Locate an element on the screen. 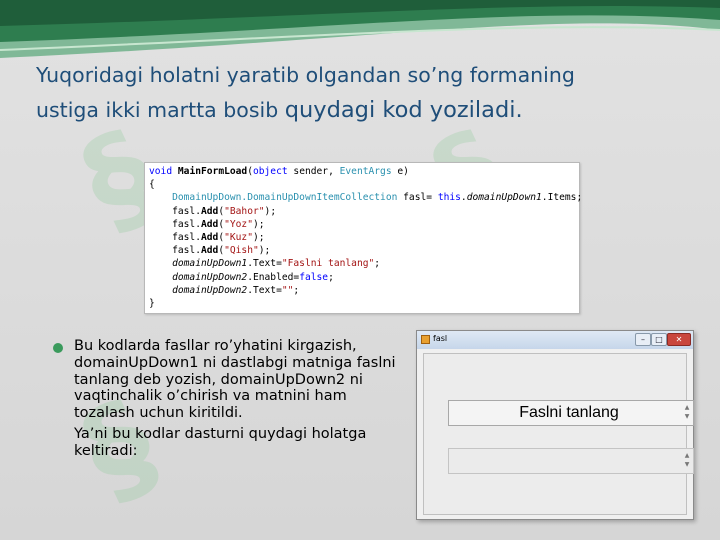  domain-updown-1: Faslni tanlang ▲ ▼ is located at coordinates (571, 413).